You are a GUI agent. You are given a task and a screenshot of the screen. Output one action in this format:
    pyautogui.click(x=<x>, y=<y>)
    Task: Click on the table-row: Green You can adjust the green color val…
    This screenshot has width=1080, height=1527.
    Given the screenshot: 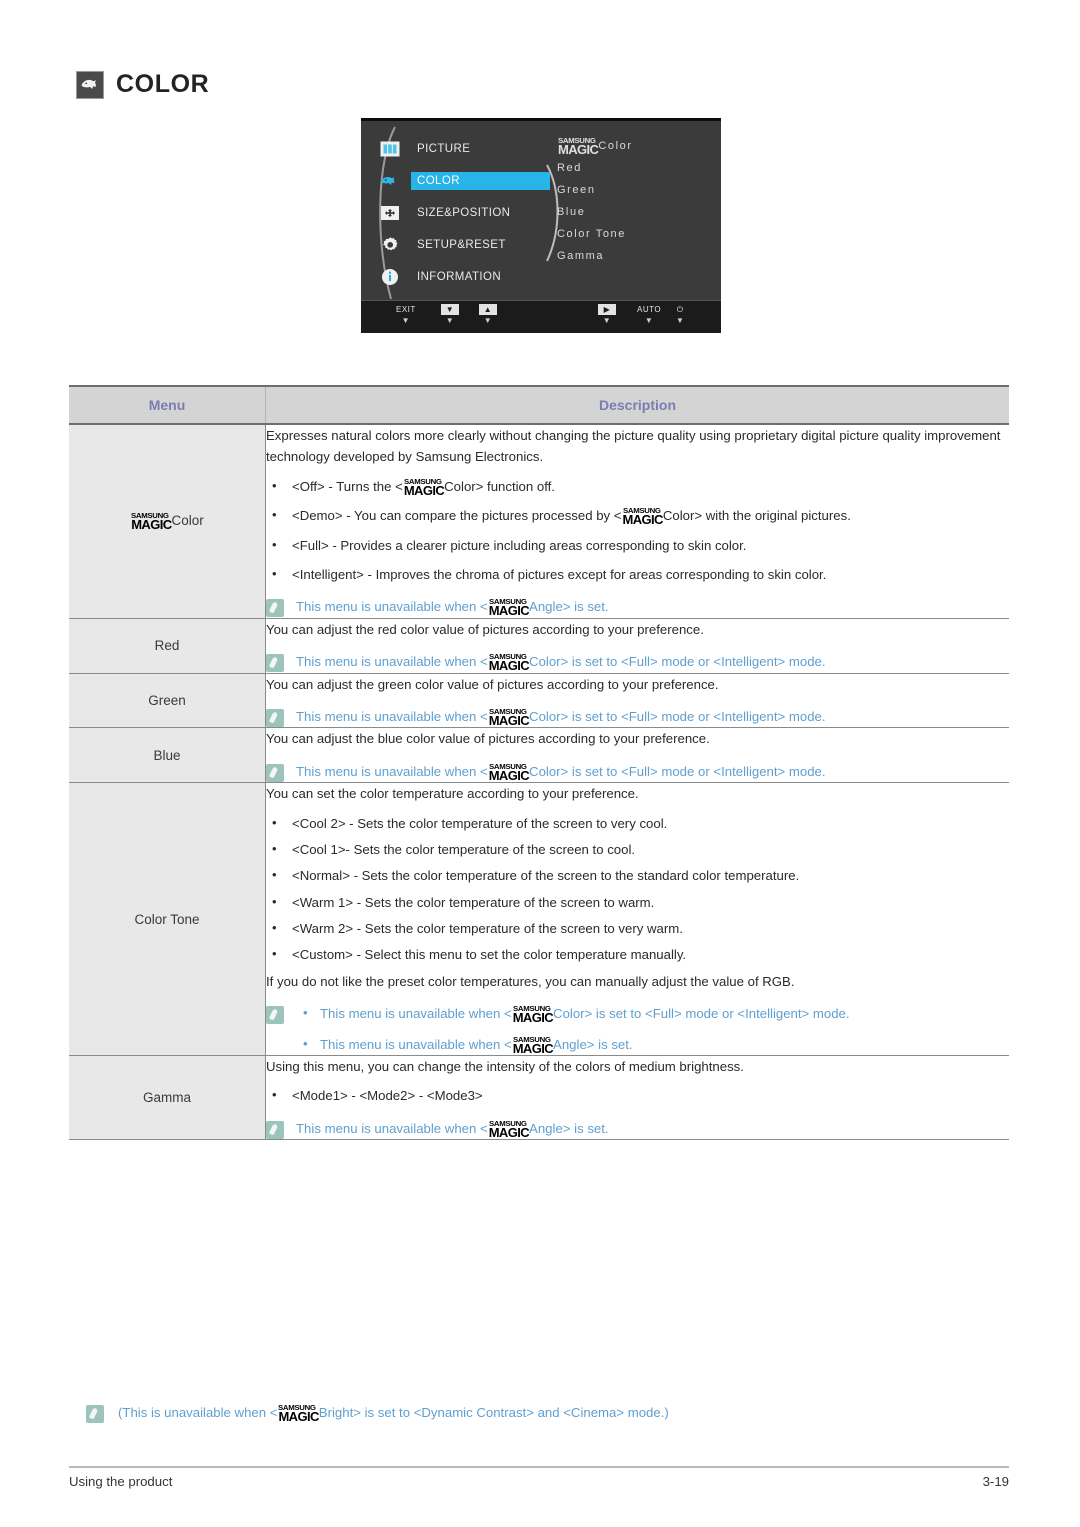 What is the action you would take?
    pyautogui.click(x=539, y=701)
    